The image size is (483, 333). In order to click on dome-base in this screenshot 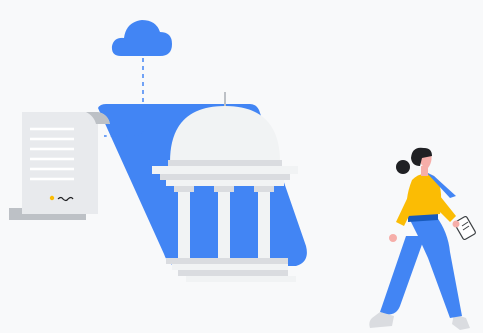, I will do `click(225, 163)`.